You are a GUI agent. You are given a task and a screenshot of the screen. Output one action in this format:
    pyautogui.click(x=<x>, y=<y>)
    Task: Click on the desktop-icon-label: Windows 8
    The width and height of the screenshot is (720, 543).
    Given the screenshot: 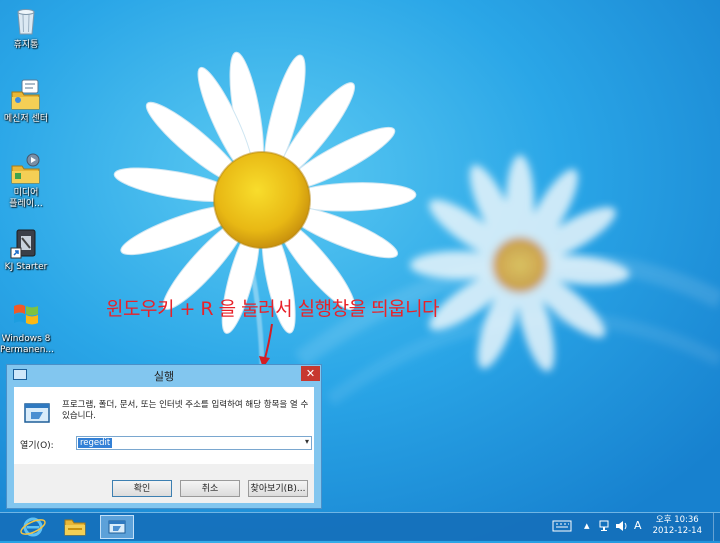 What is the action you would take?
    pyautogui.click(x=26, y=339)
    